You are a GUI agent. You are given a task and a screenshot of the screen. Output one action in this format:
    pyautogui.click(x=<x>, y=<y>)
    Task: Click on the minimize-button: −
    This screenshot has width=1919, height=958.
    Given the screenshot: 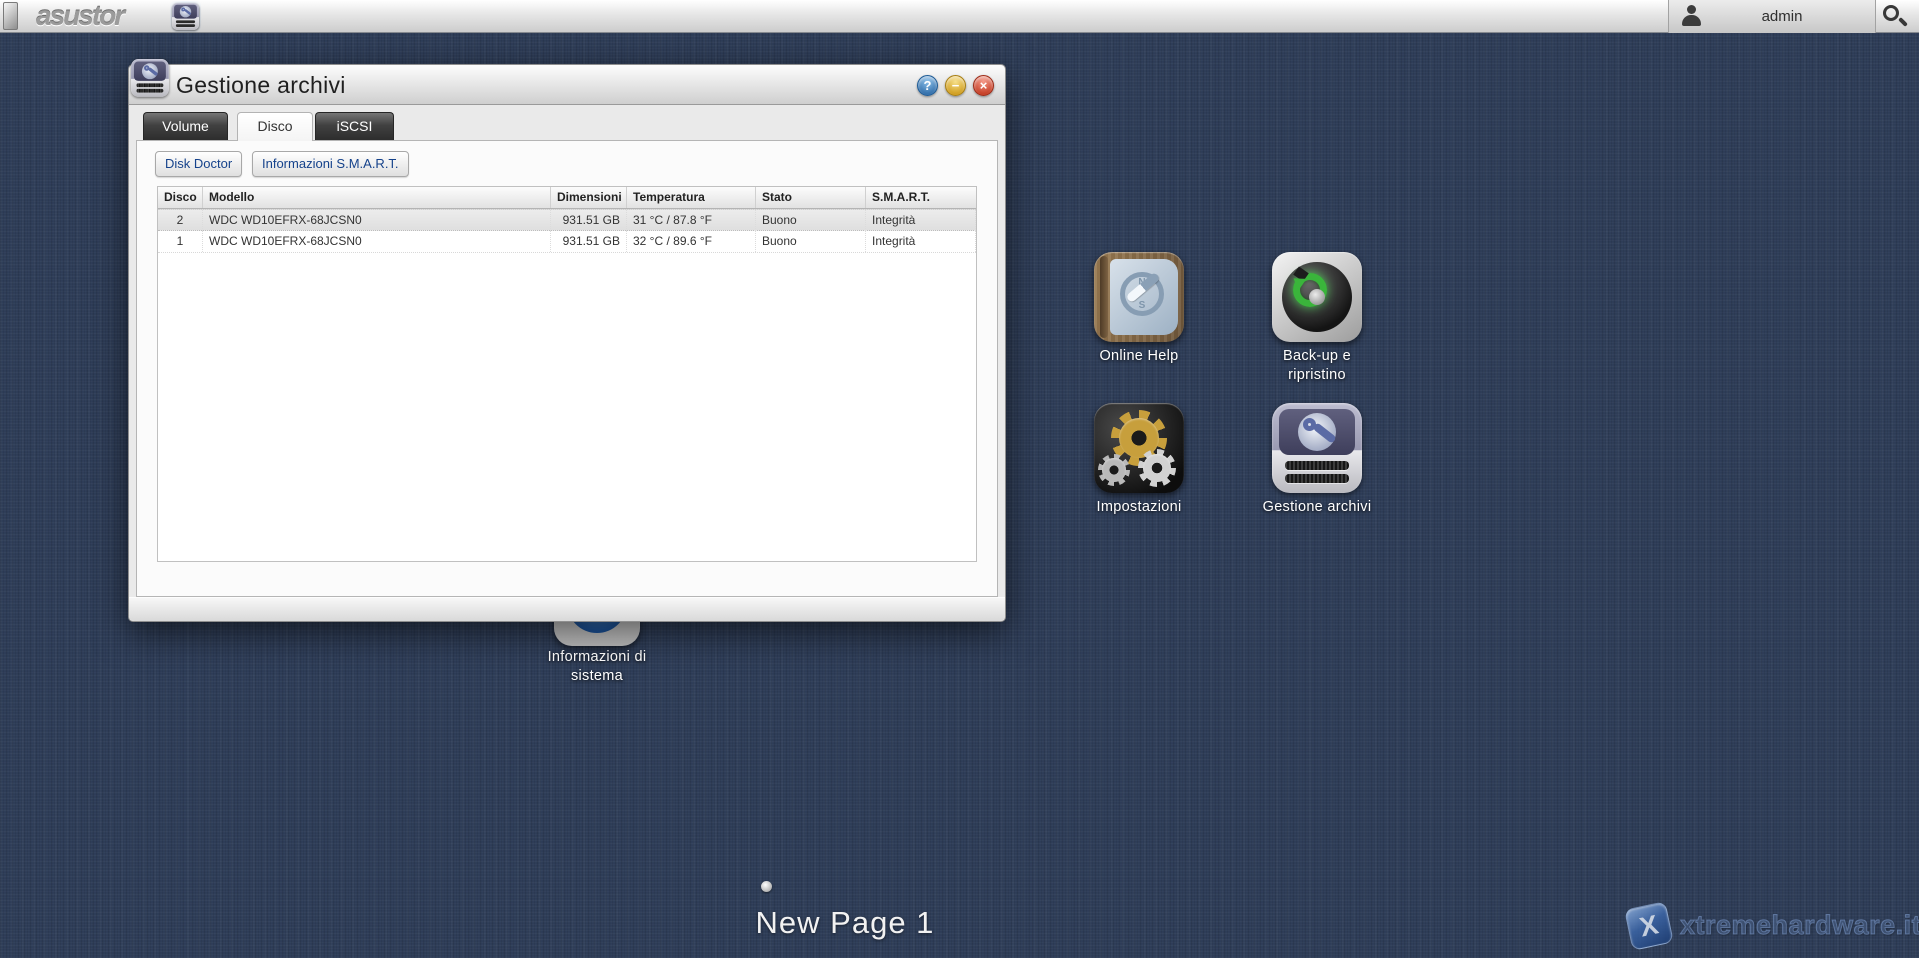 What is the action you would take?
    pyautogui.click(x=955, y=85)
    